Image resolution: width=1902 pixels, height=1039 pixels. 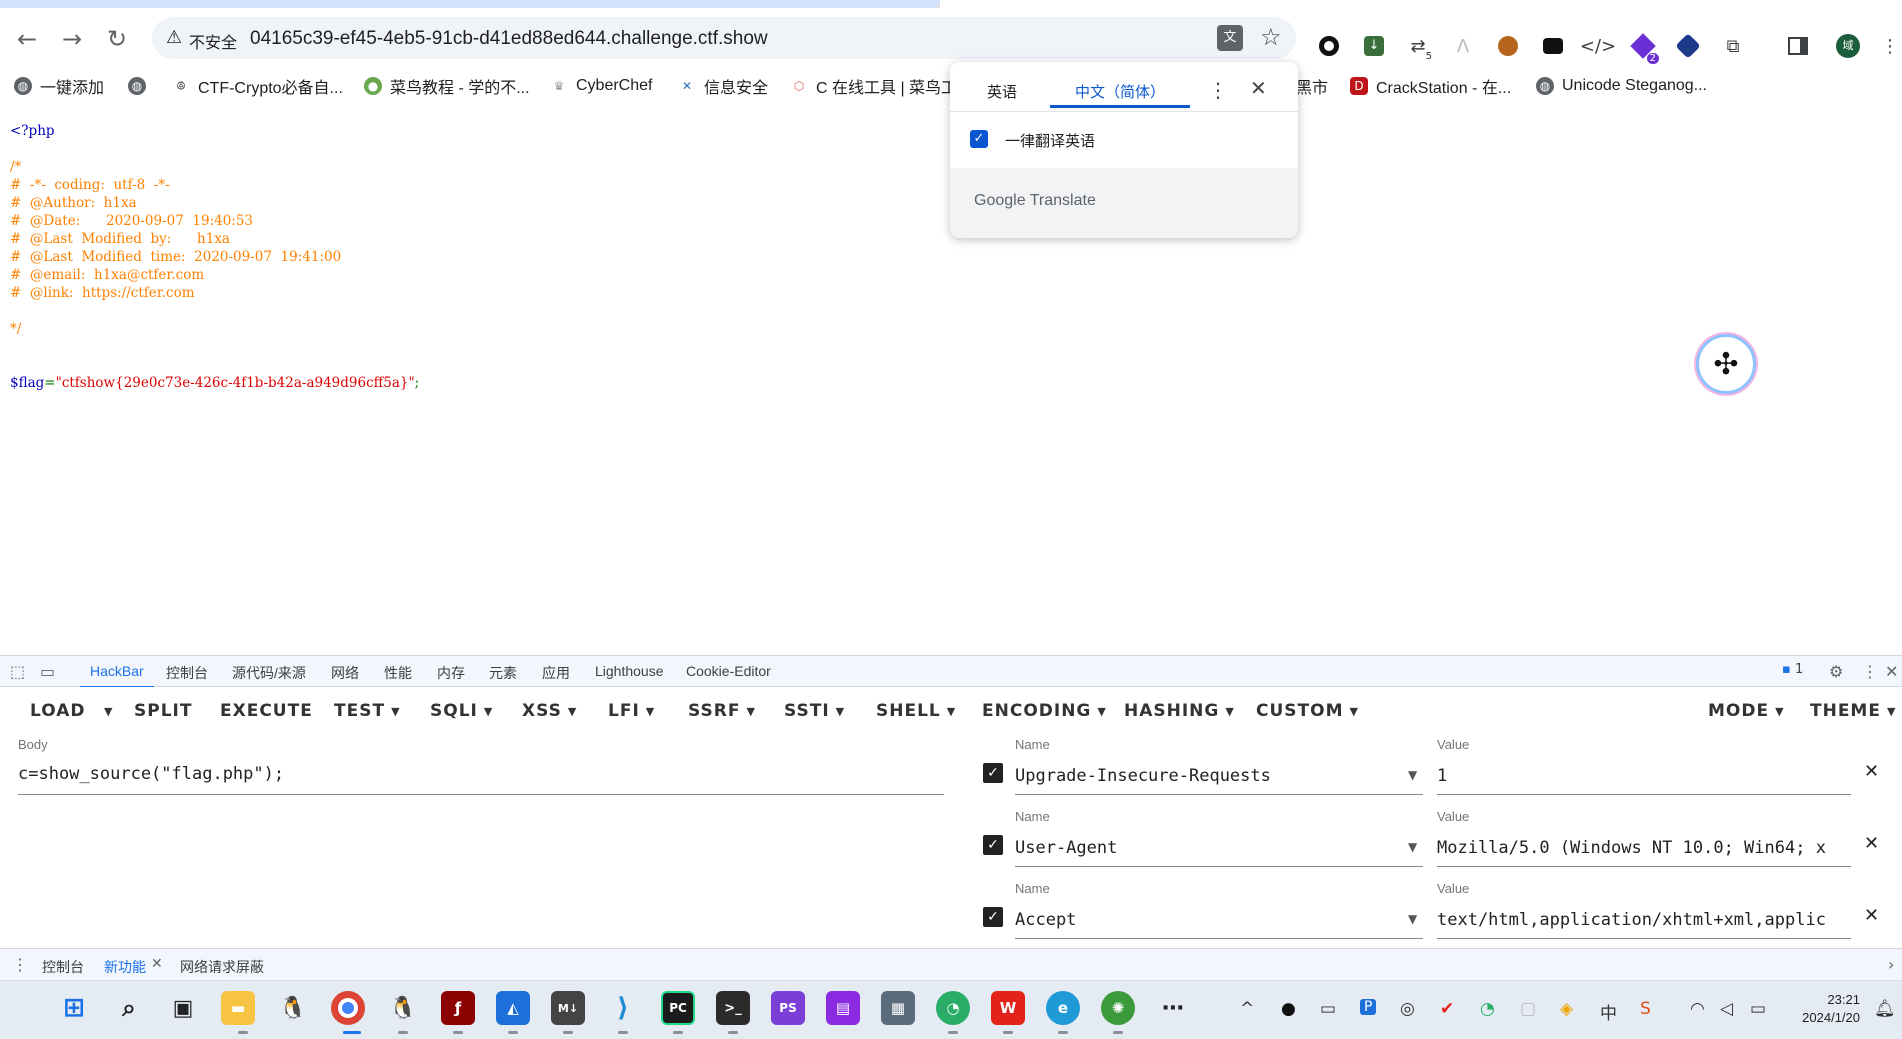 I want to click on tab-target-language: 中文（简体）, so click(x=1120, y=93).